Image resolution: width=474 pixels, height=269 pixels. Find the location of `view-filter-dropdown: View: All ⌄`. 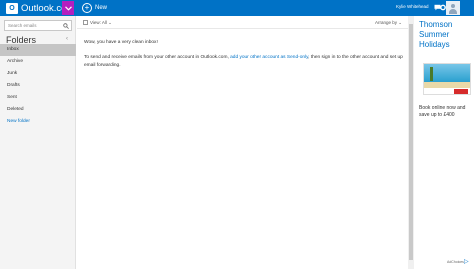

view-filter-dropdown: View: All ⌄ is located at coordinates (101, 23).